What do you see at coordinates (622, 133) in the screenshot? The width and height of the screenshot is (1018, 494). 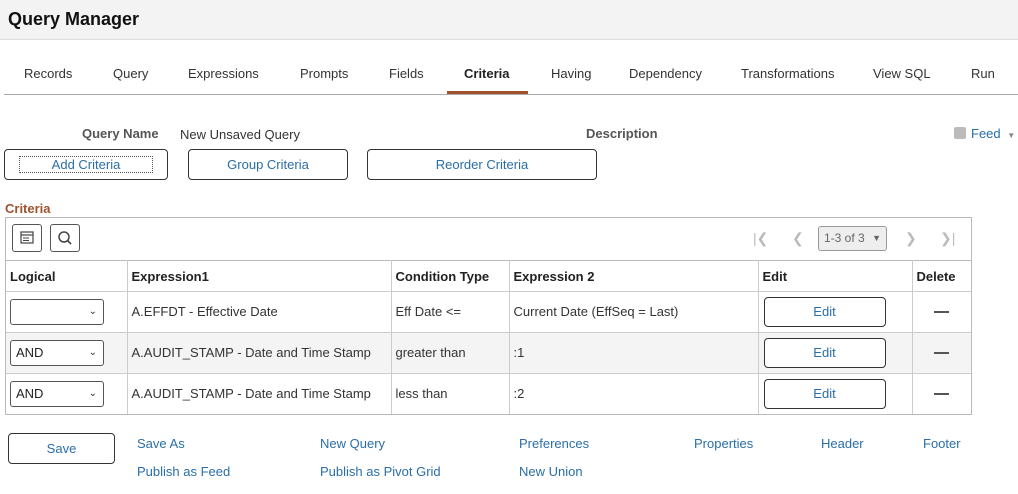 I see `description-label: Description` at bounding box center [622, 133].